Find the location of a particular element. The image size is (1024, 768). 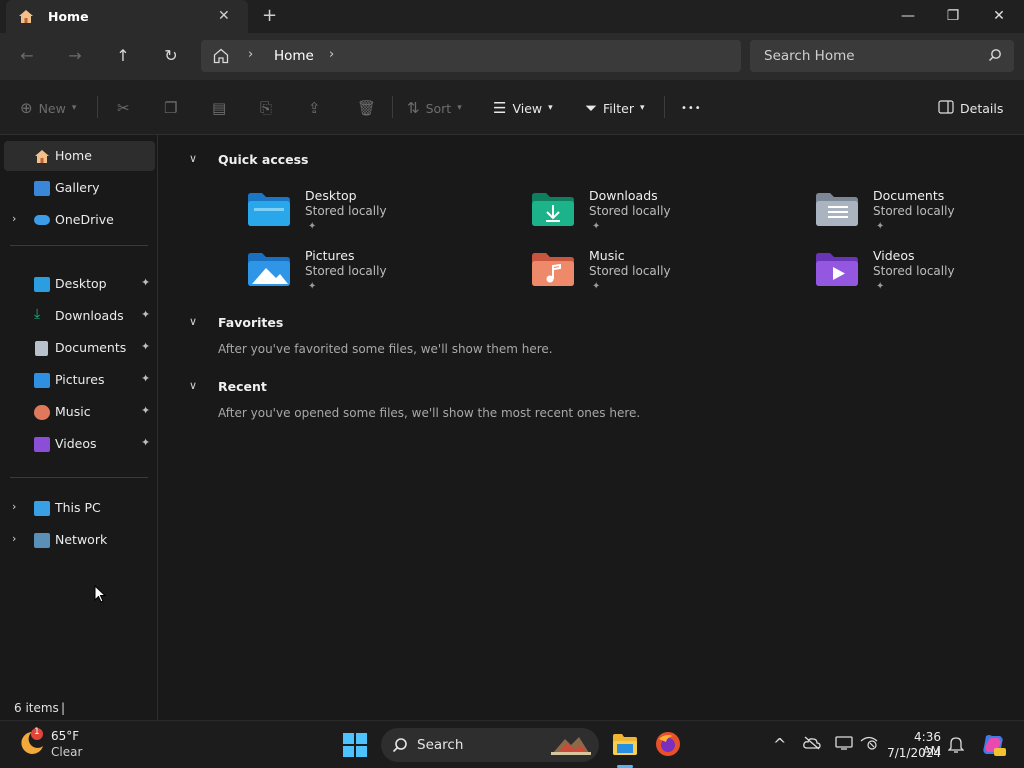

sidebar-item-label: Pictures is located at coordinates (80, 379).